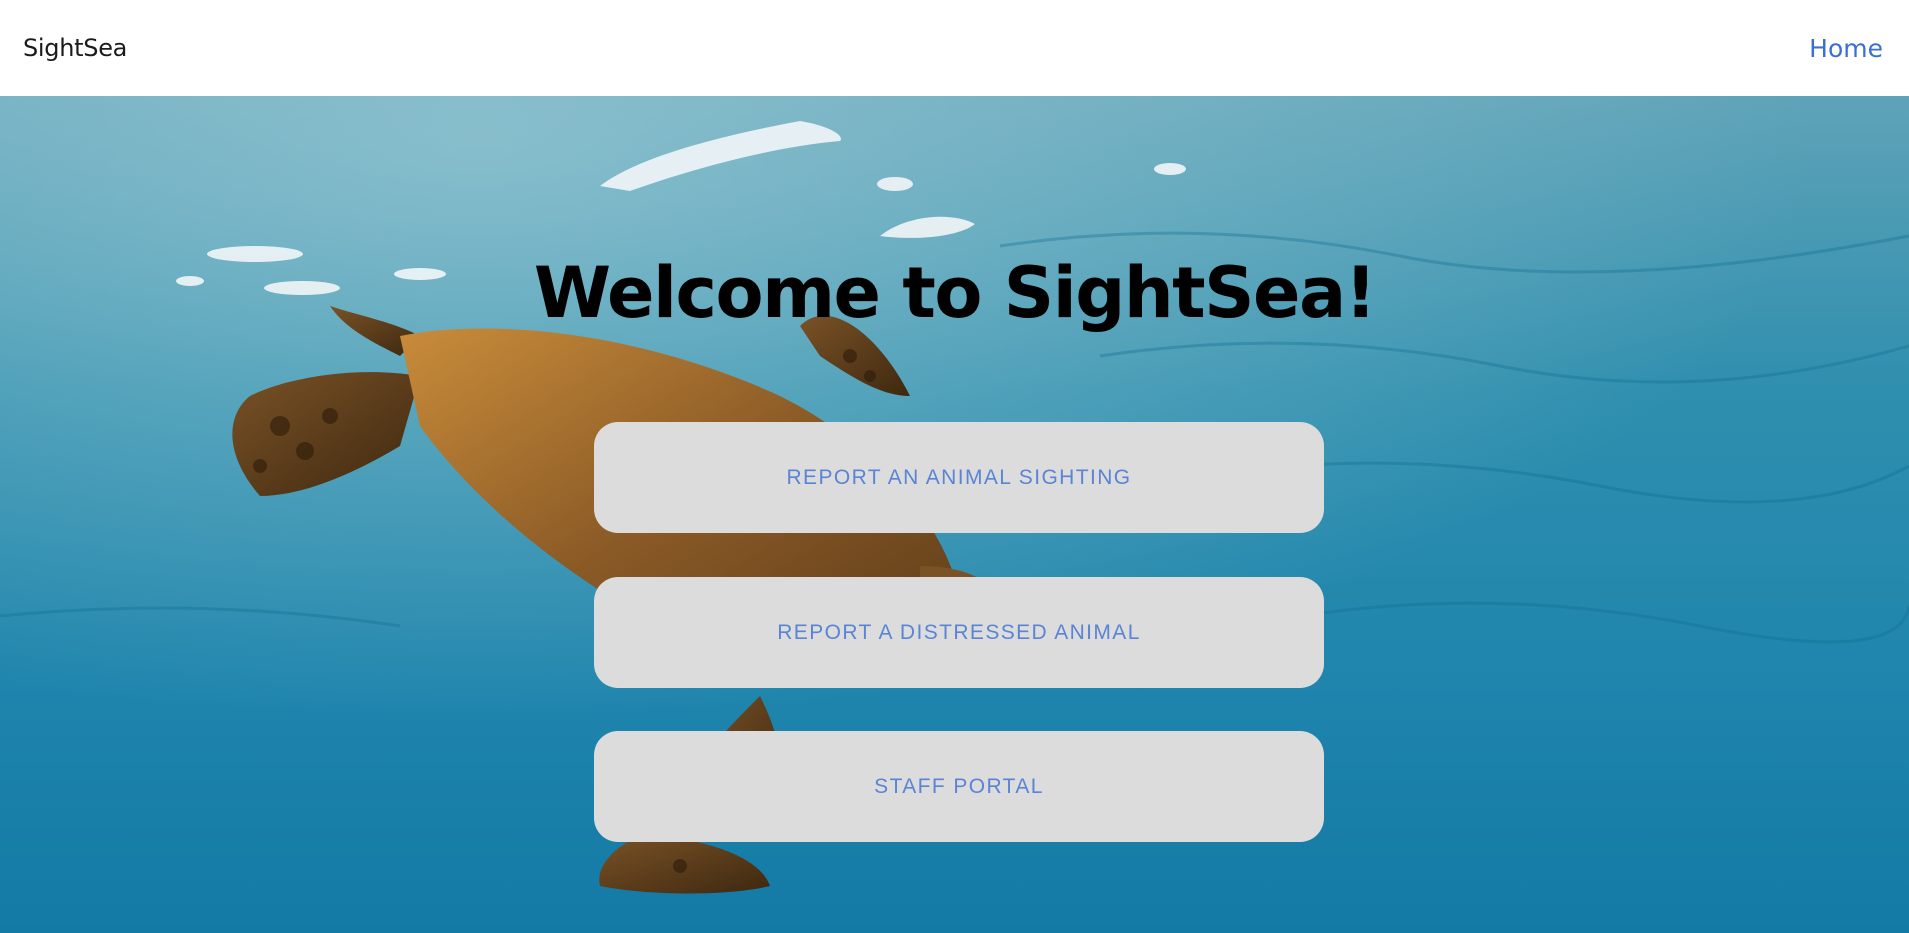 The image size is (1909, 933). Describe the element at coordinates (959, 786) in the screenshot. I see `staff-portal-button: STAFF PORTAL` at that location.